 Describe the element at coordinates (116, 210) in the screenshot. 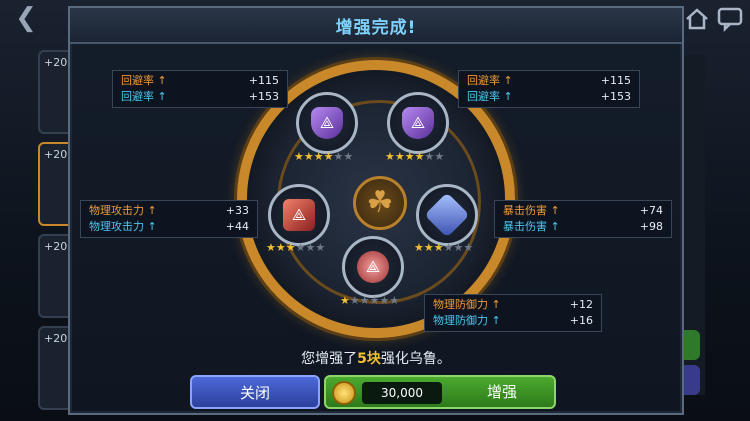

I see `old-stat-name: 物理攻击力` at that location.